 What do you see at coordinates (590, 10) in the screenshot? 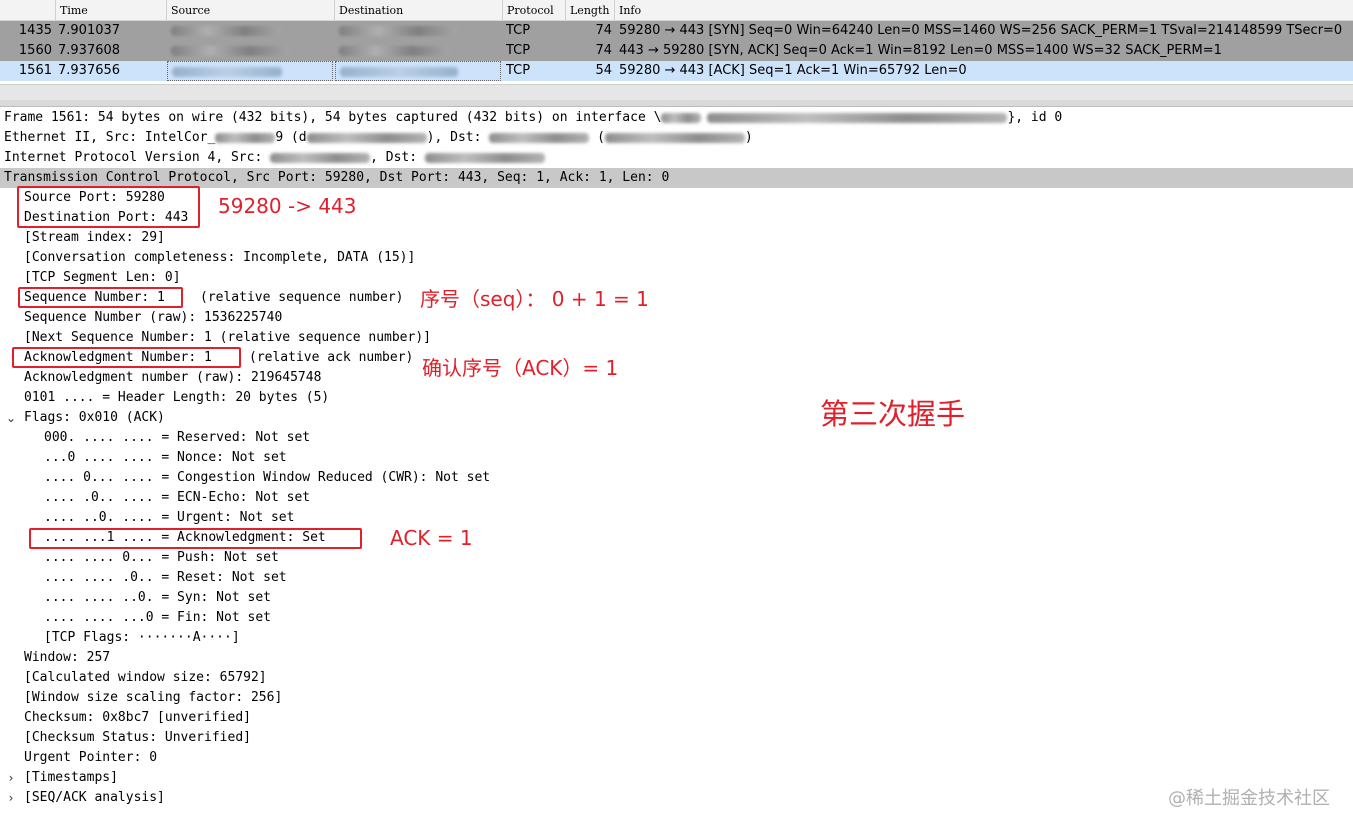
I see `column-length: Length` at bounding box center [590, 10].